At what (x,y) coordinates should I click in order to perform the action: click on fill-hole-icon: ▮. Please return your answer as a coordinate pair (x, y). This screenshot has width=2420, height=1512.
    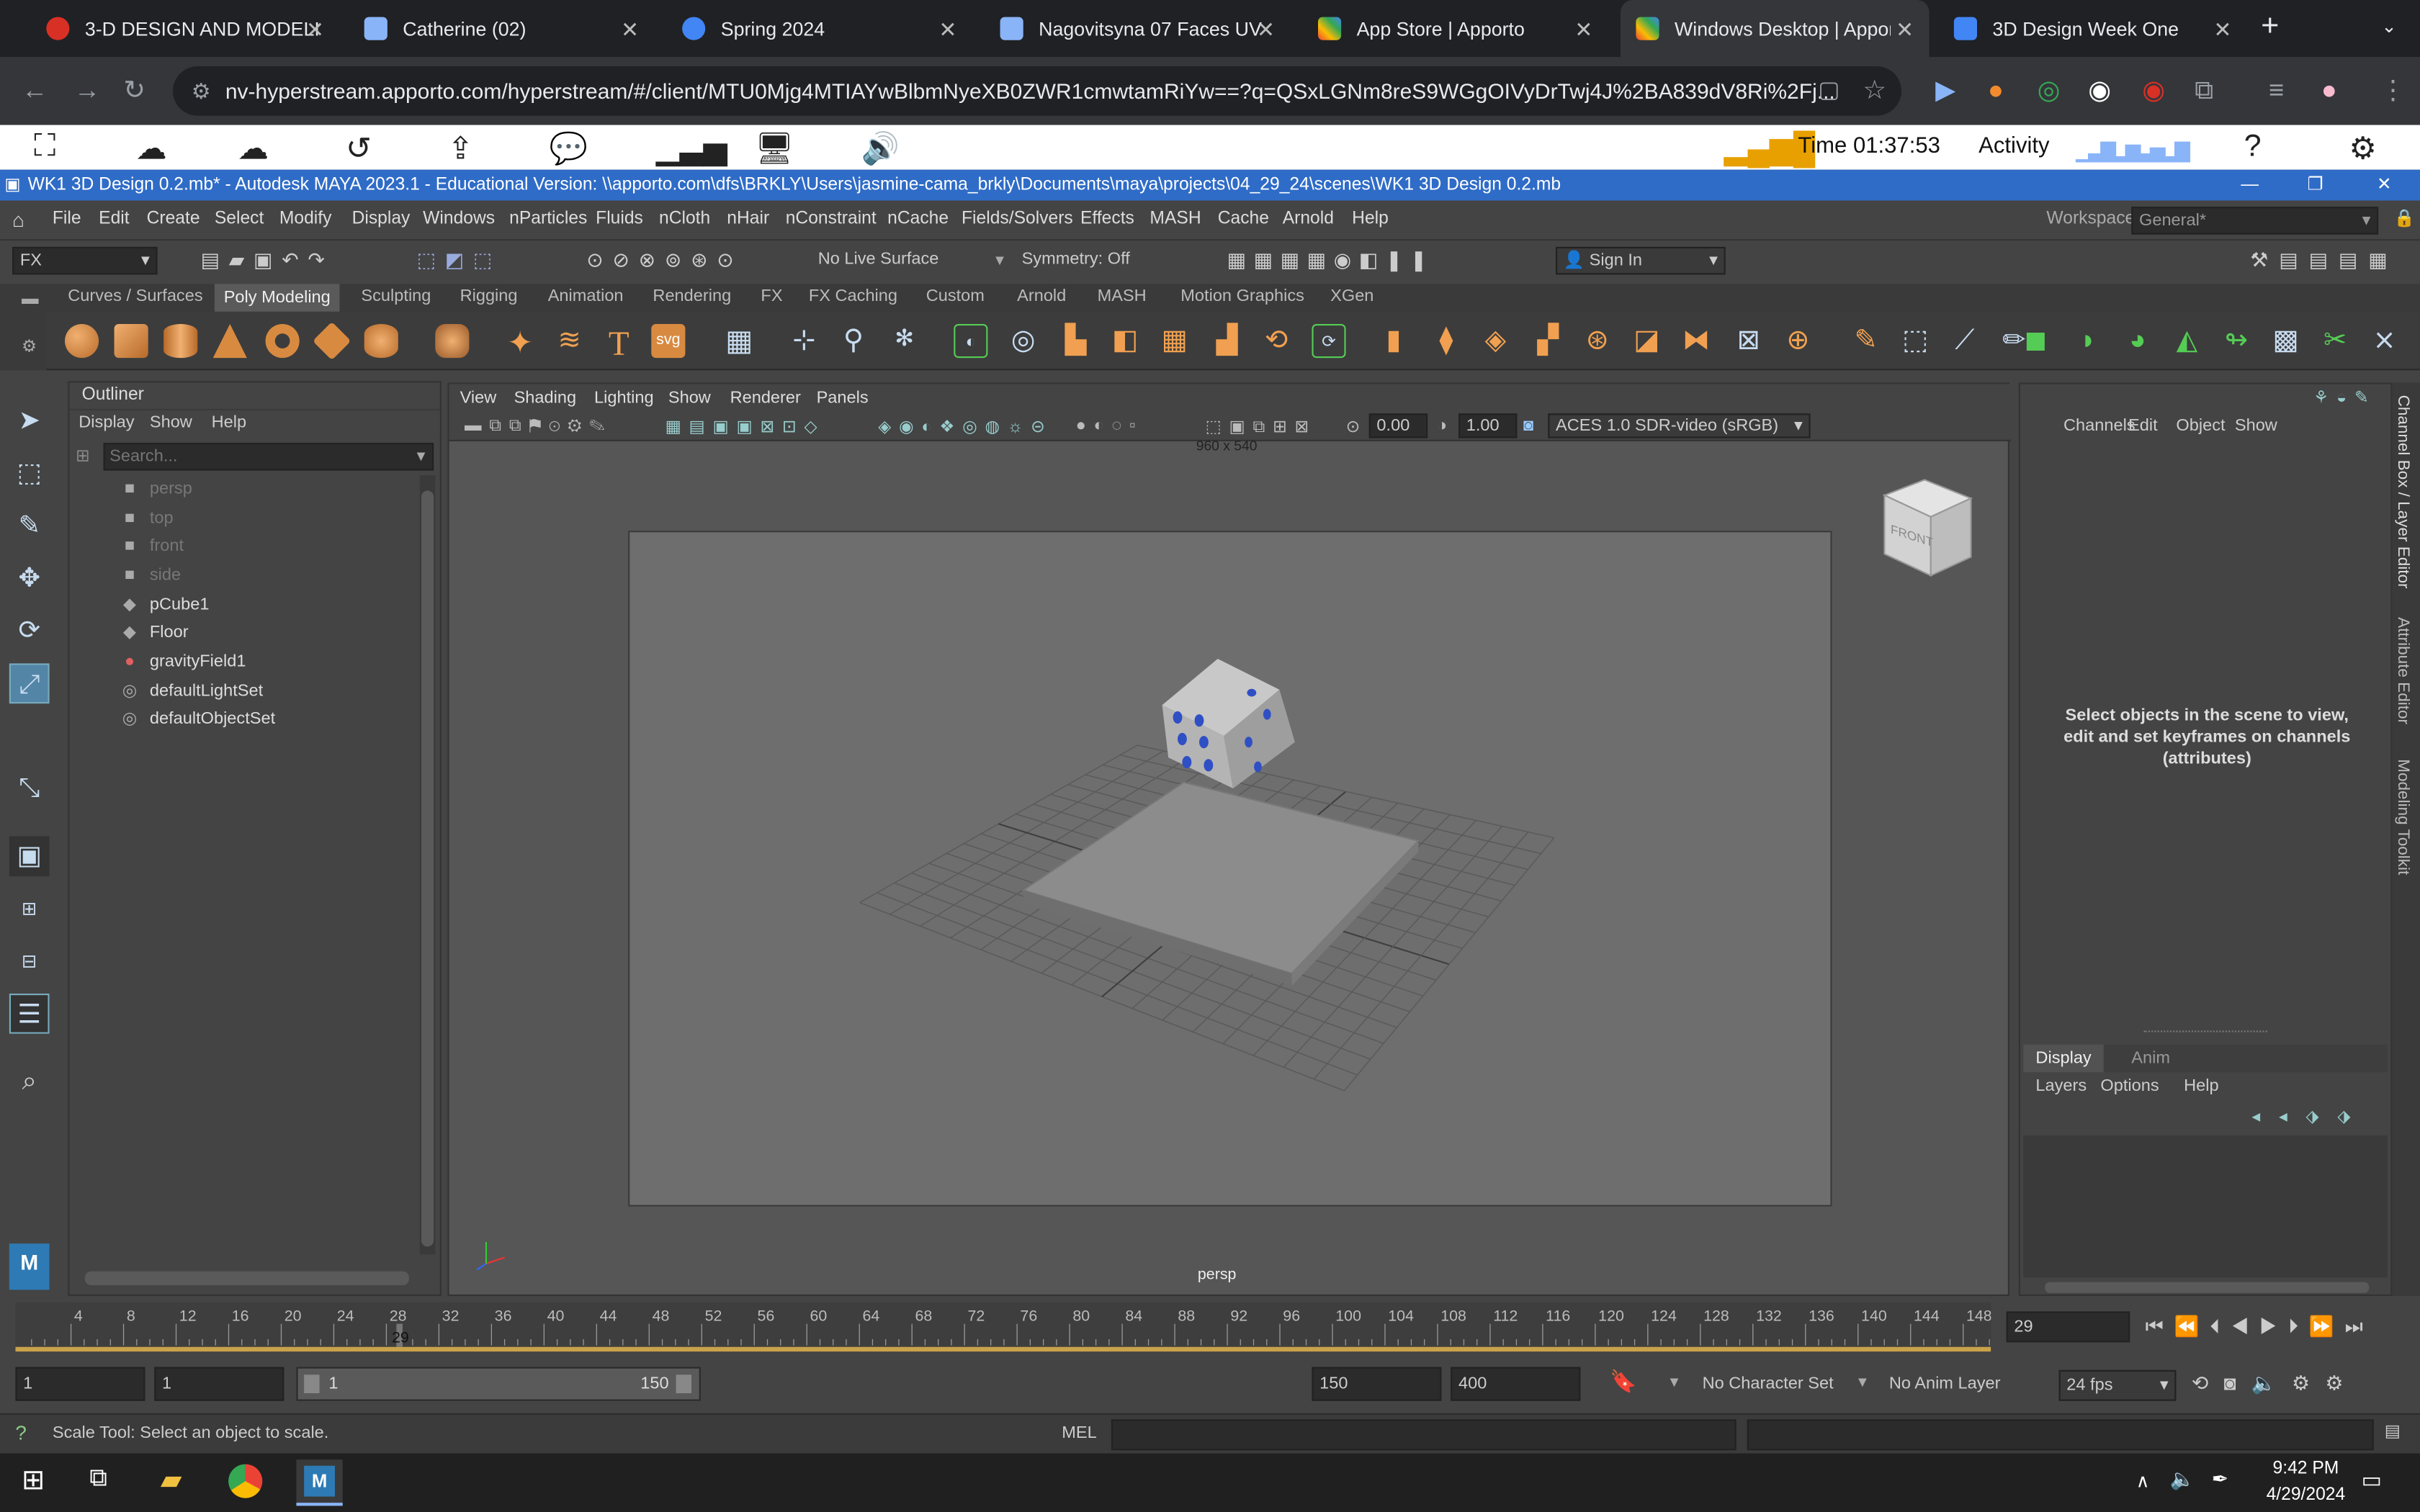
    Looking at the image, I should click on (1393, 341).